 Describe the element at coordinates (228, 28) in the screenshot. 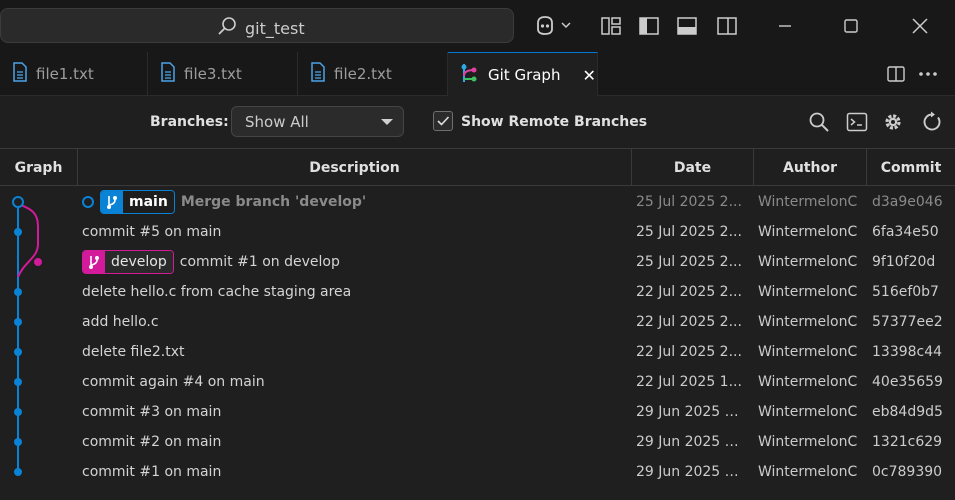

I see `search-icon` at that location.